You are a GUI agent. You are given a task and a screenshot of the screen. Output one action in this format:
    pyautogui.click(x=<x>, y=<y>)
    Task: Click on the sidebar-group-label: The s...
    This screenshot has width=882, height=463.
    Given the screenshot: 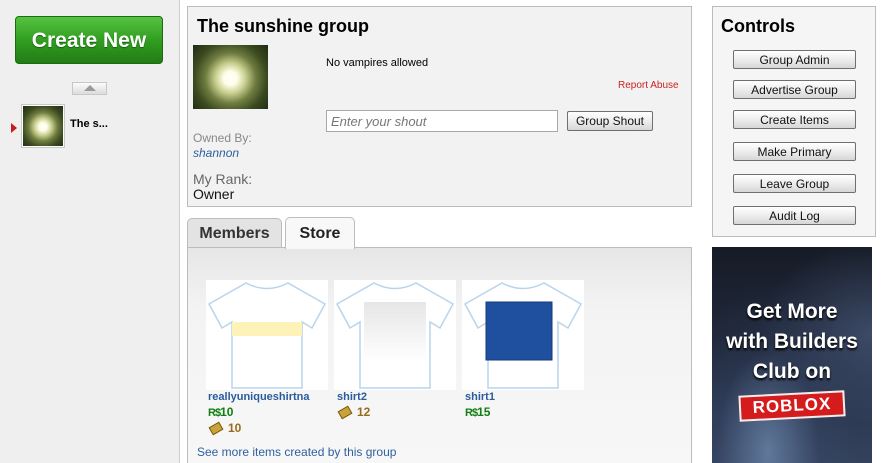 What is the action you would take?
    pyautogui.click(x=89, y=124)
    